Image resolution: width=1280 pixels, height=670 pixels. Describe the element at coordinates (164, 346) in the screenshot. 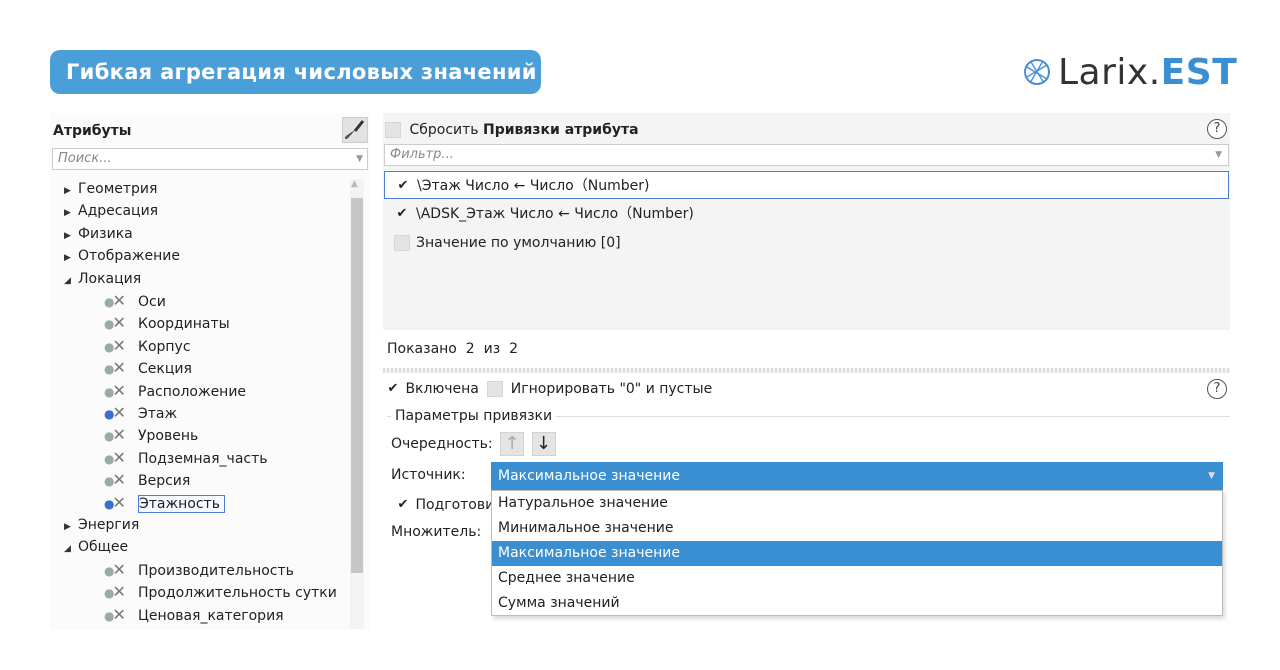

I see `tree-item-label: Корпус` at that location.